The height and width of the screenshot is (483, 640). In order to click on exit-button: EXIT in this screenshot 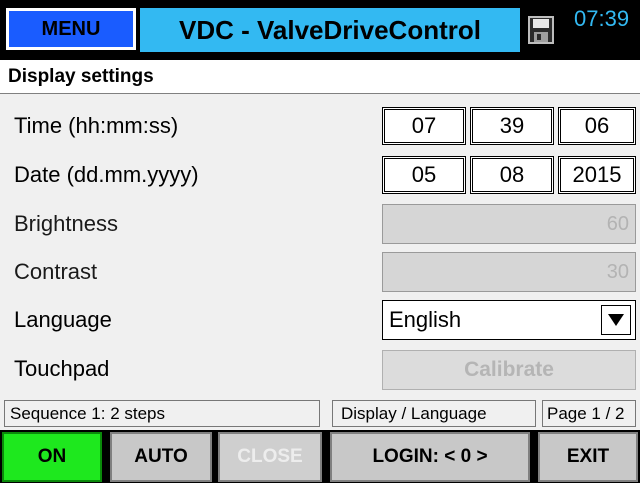, I will do `click(588, 457)`.